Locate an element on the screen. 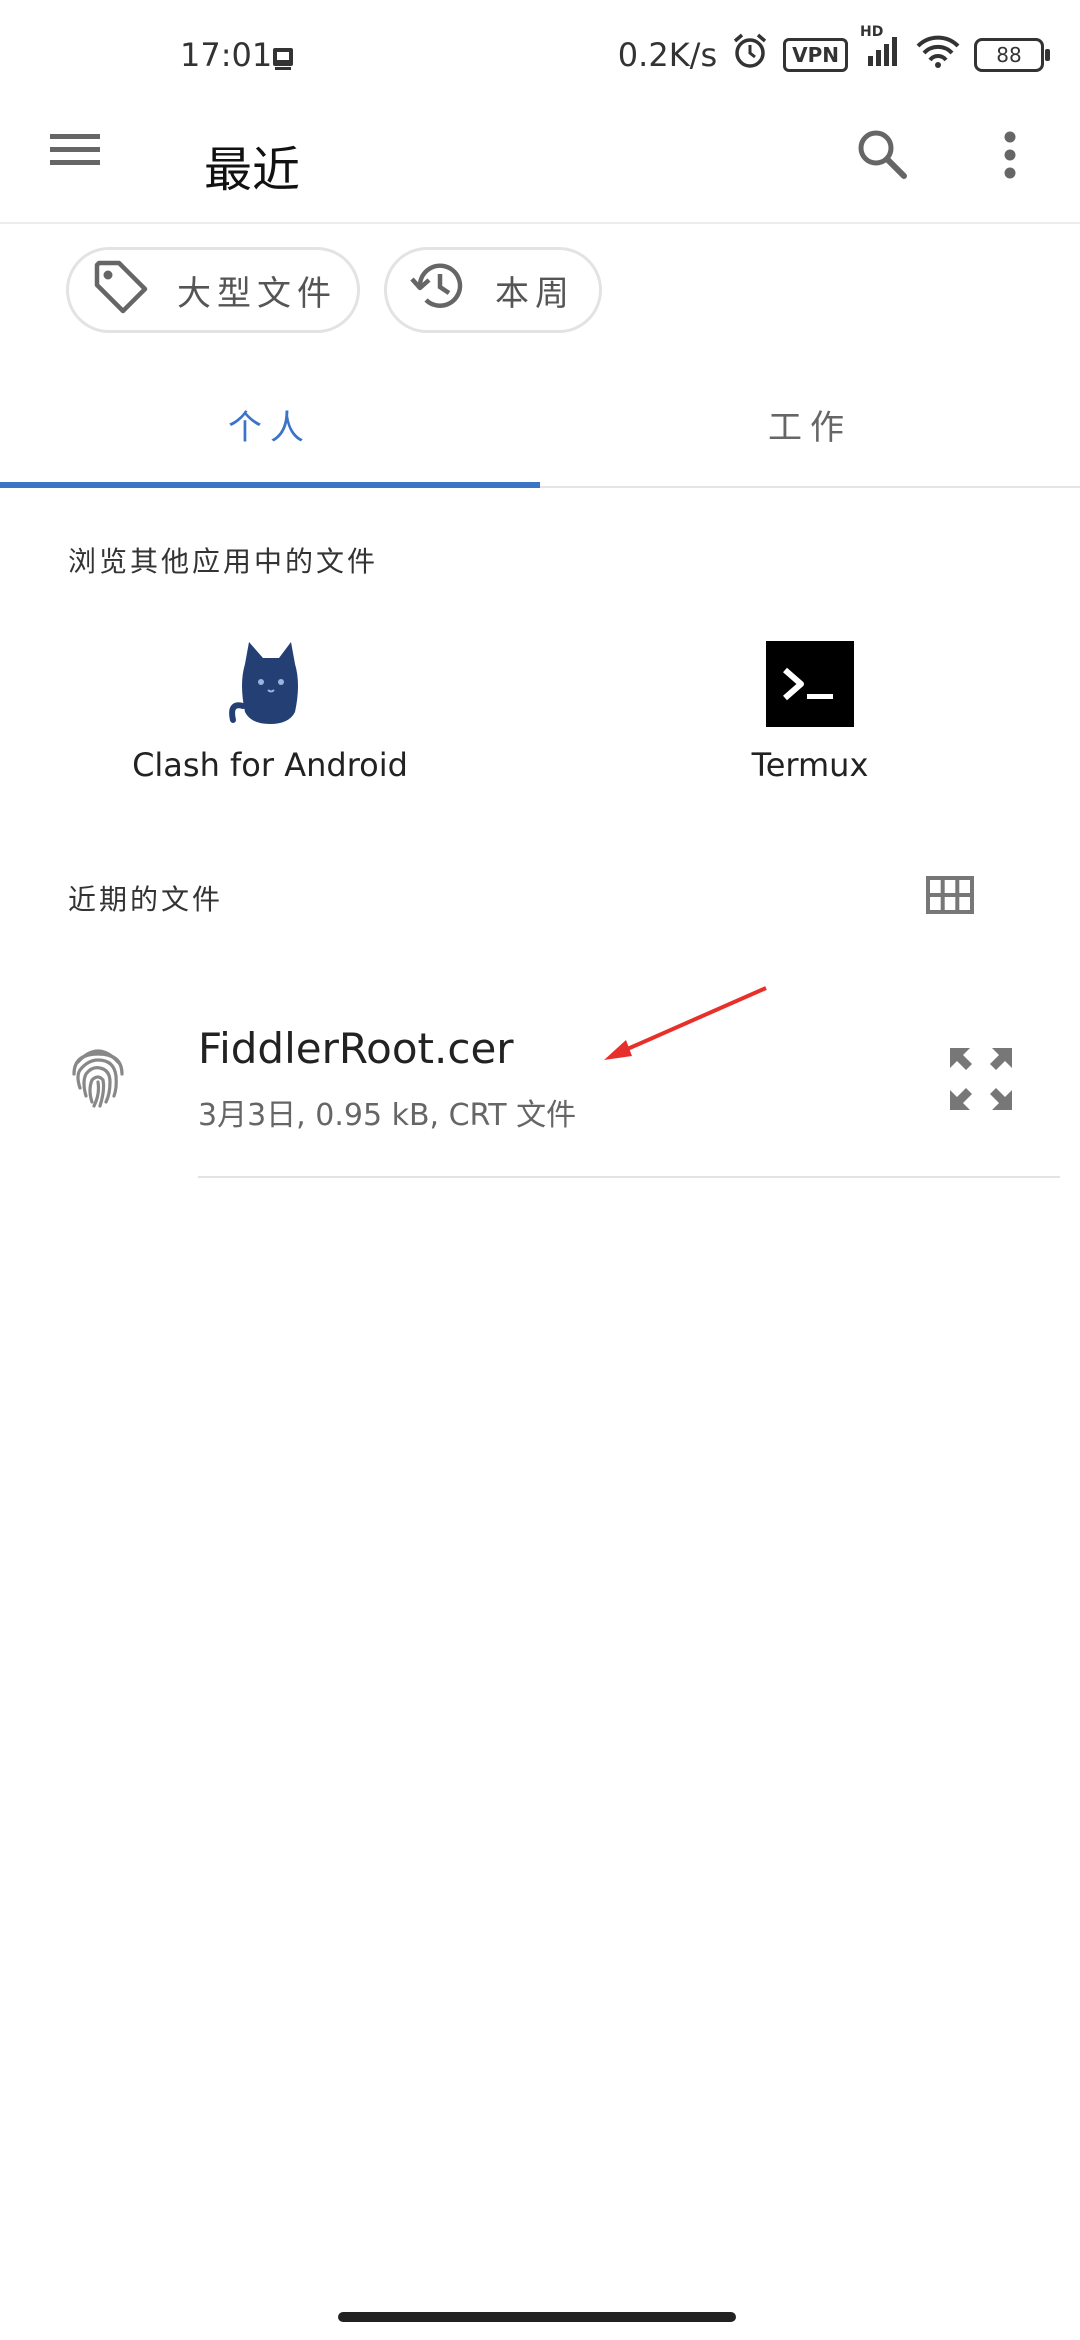  grid-view-icon is located at coordinates (950, 897).